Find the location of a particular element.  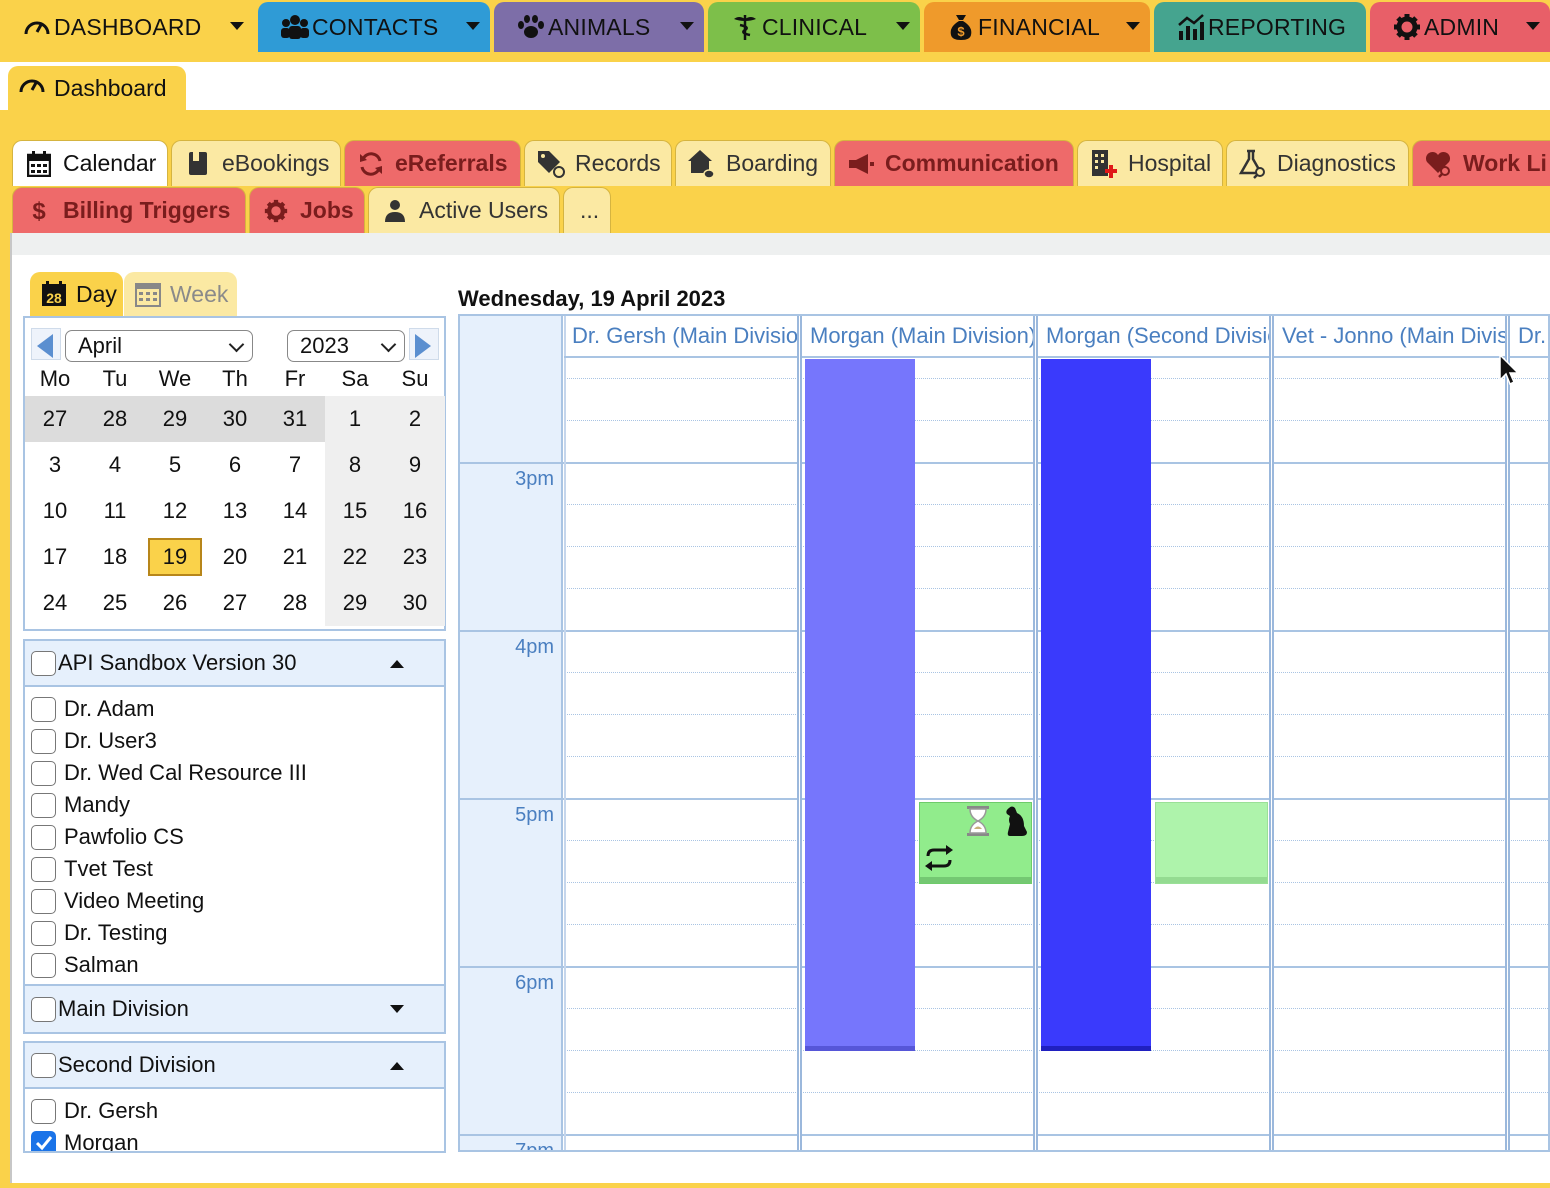

calendar-day: 16 is located at coordinates (415, 511).